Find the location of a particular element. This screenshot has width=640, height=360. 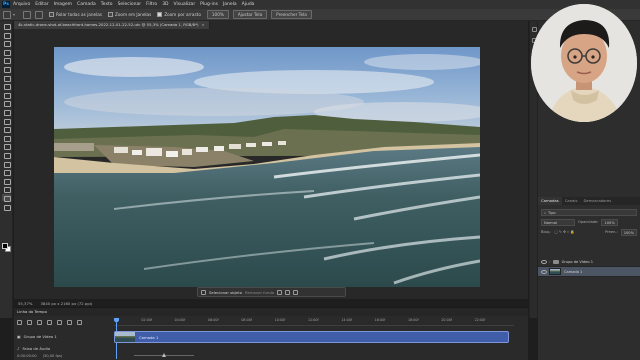

menu-visualizar: Visualizar is located at coordinates (185, 4).